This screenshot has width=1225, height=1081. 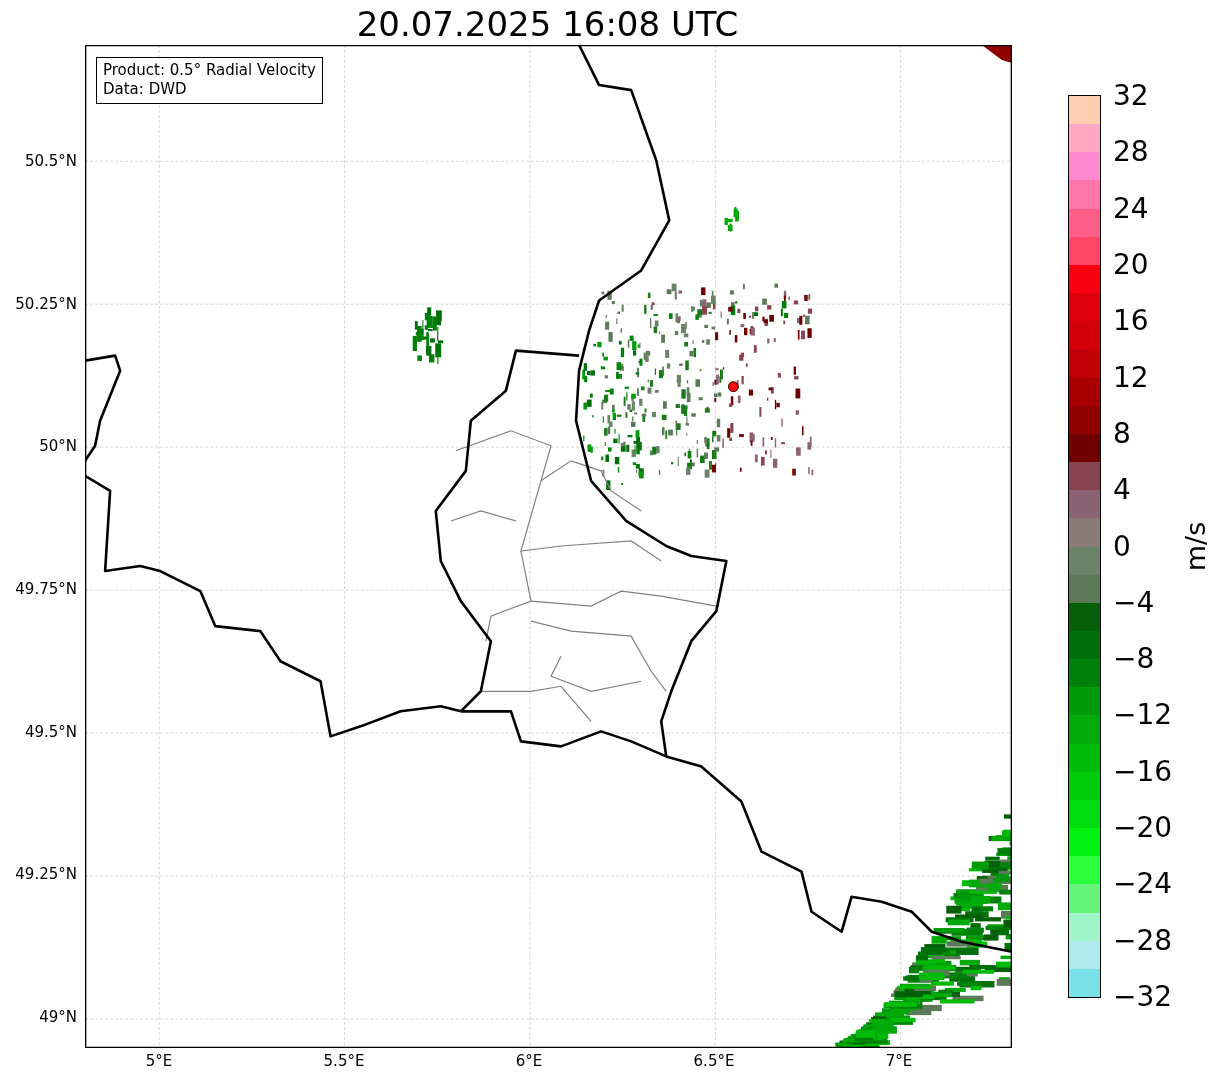 I want to click on chart-title: 20.07.2025 16:08 UTC, so click(x=547, y=24).